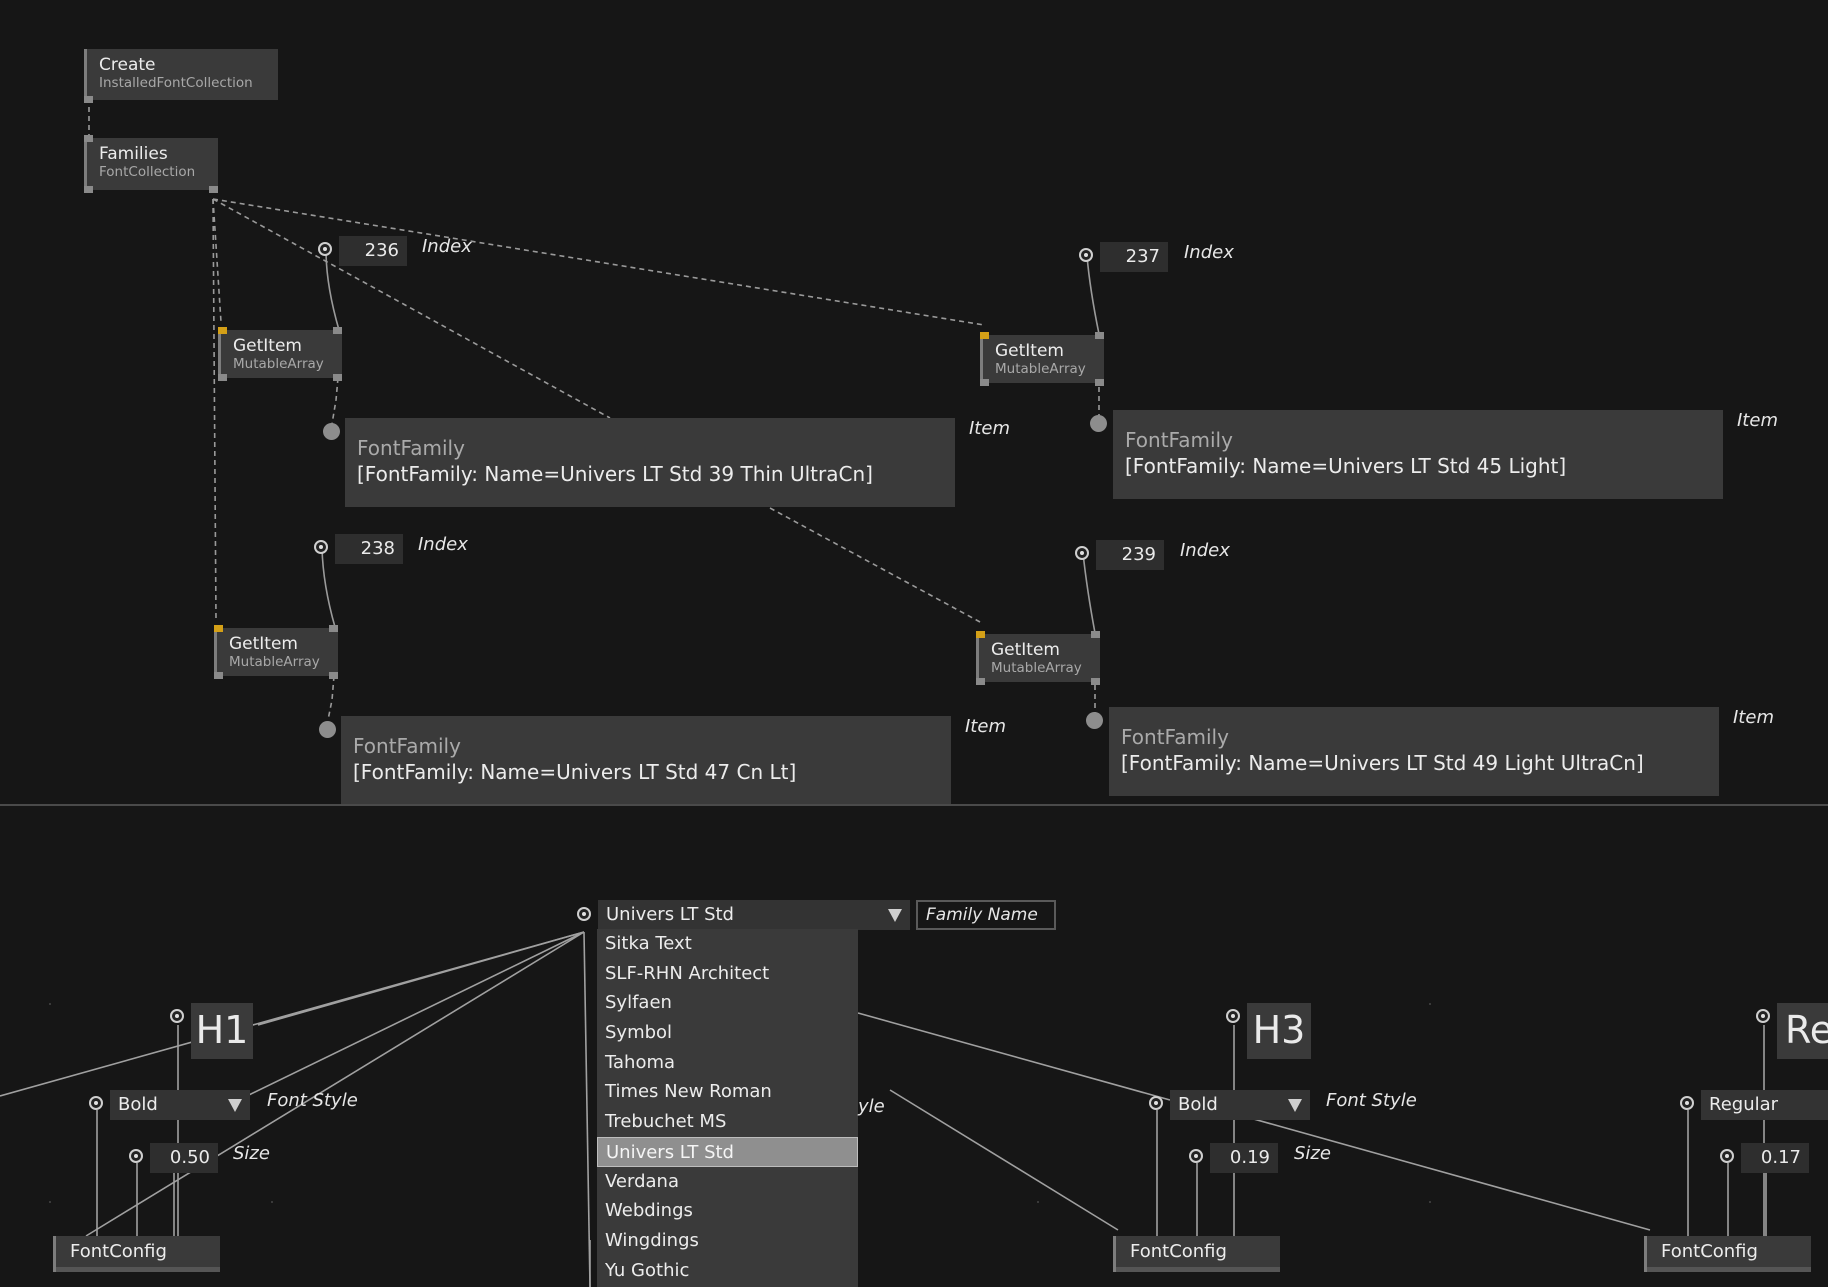 The height and width of the screenshot is (1287, 1828). What do you see at coordinates (1095, 681) in the screenshot?
I see `getitem-239-output-pin` at bounding box center [1095, 681].